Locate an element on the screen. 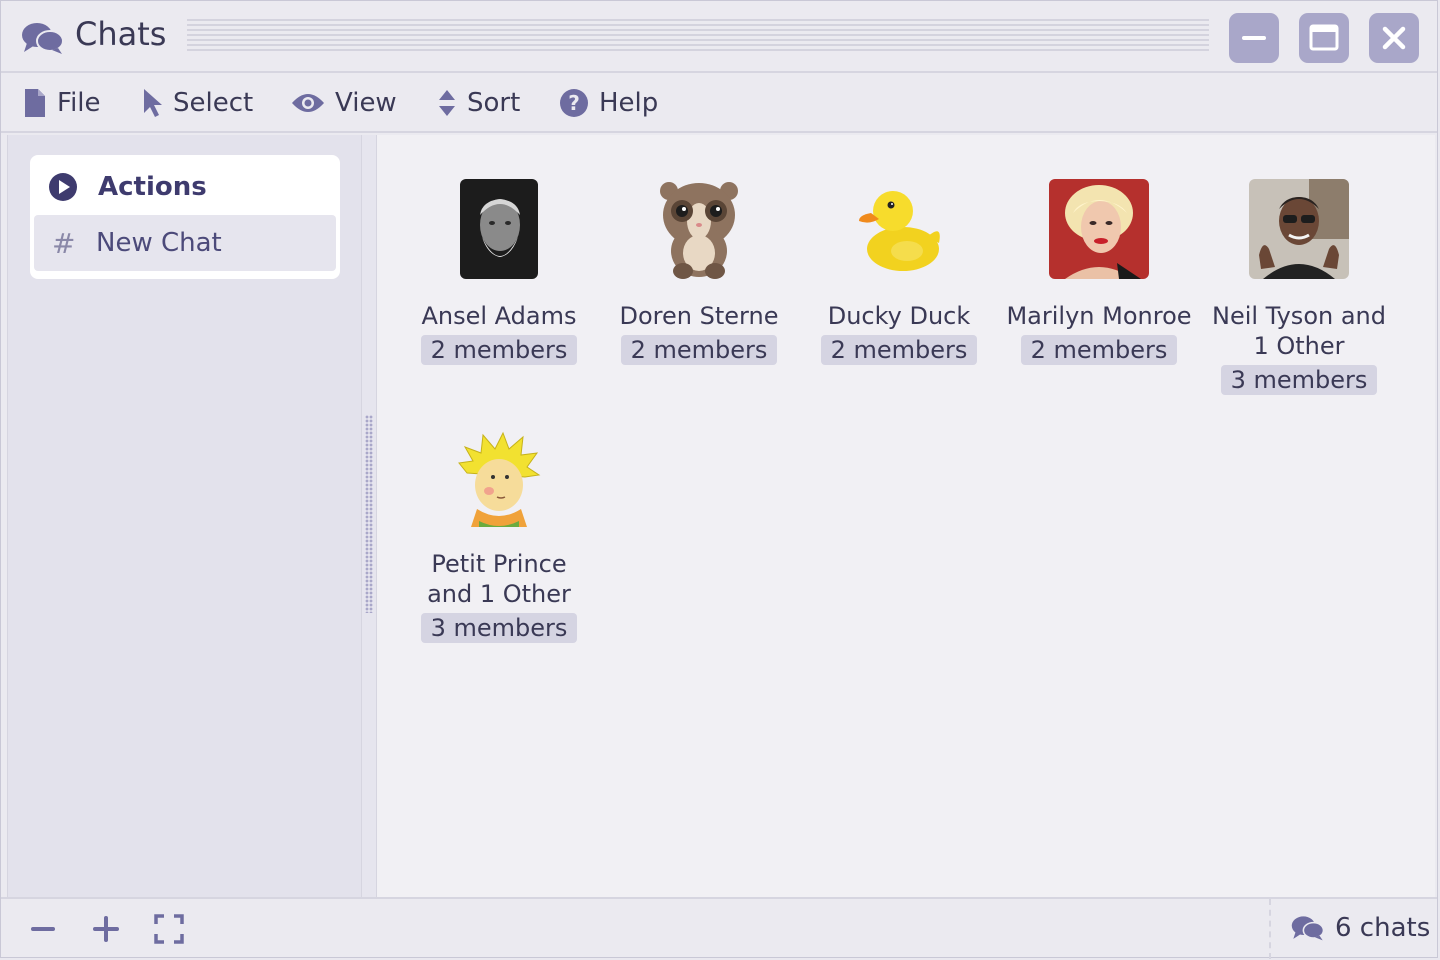  cursor-icon is located at coordinates (153, 103).